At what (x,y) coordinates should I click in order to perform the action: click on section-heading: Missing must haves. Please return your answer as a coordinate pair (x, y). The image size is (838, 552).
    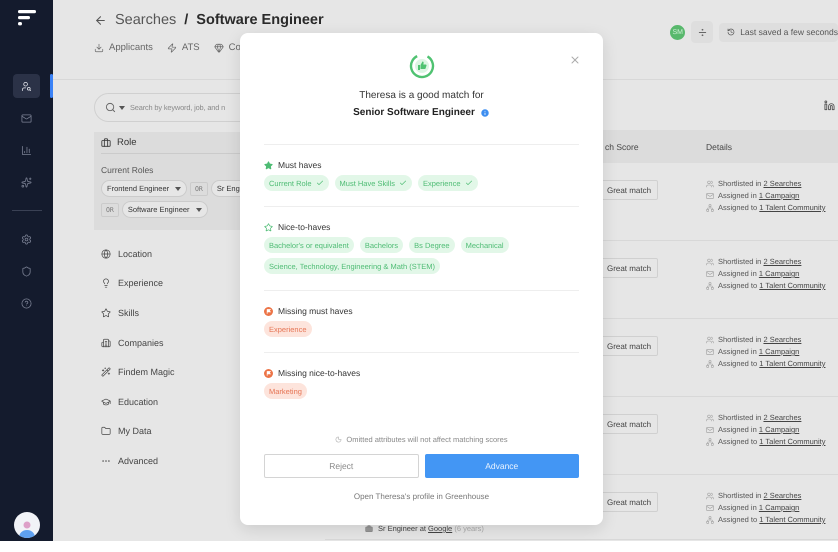
    Looking at the image, I should click on (315, 311).